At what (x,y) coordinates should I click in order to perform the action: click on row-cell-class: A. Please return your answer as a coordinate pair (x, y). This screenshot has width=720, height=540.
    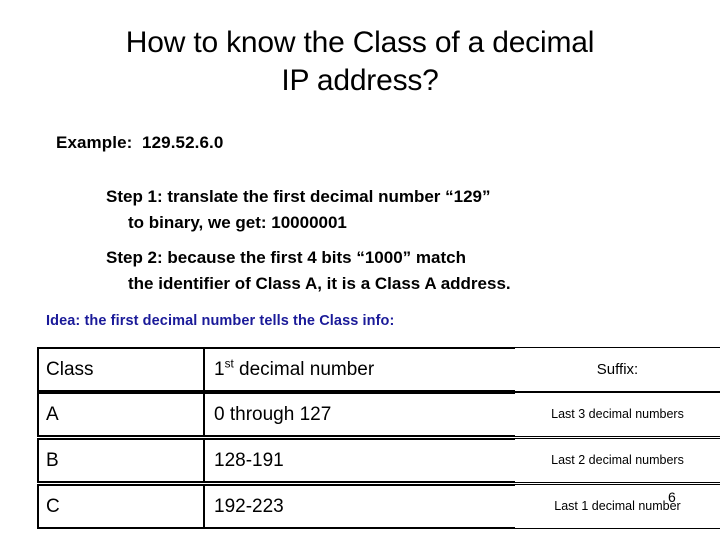
    Looking at the image, I should click on (121, 414).